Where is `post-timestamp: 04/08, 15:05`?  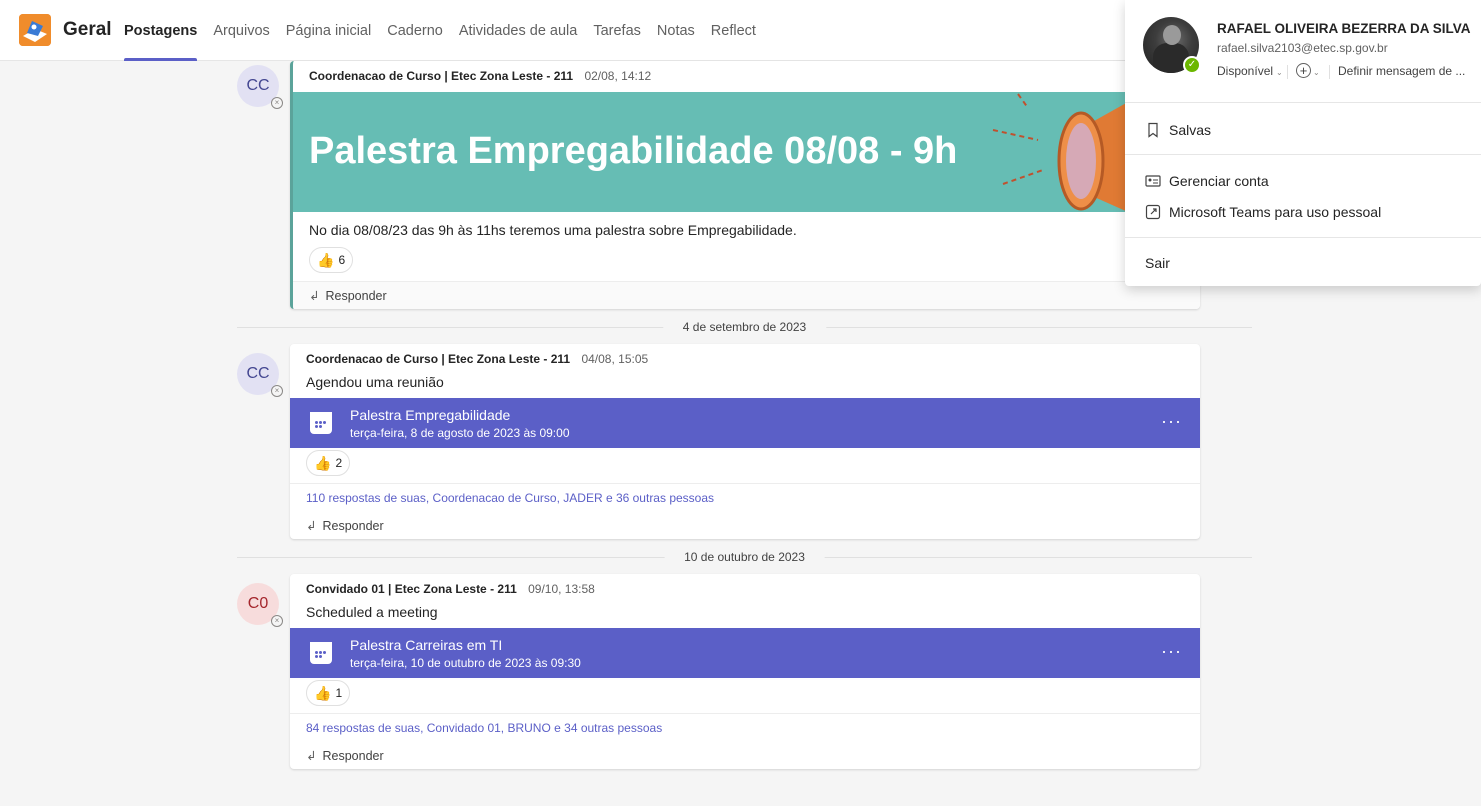 post-timestamp: 04/08, 15:05 is located at coordinates (615, 359).